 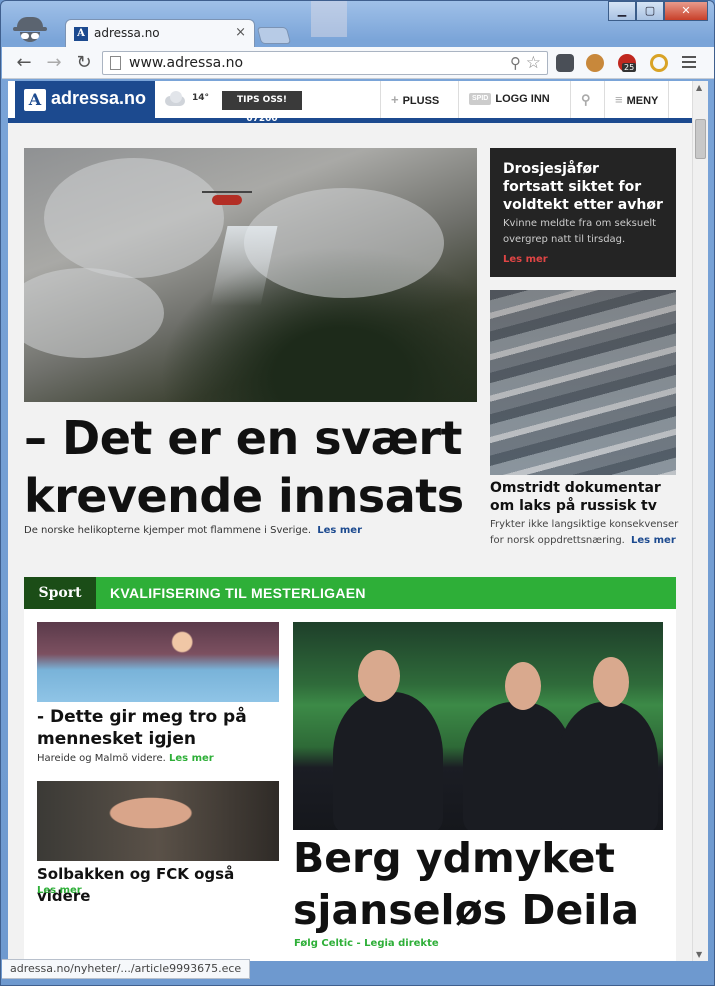 What do you see at coordinates (54, 63) in the screenshot?
I see `forward-icon: →` at bounding box center [54, 63].